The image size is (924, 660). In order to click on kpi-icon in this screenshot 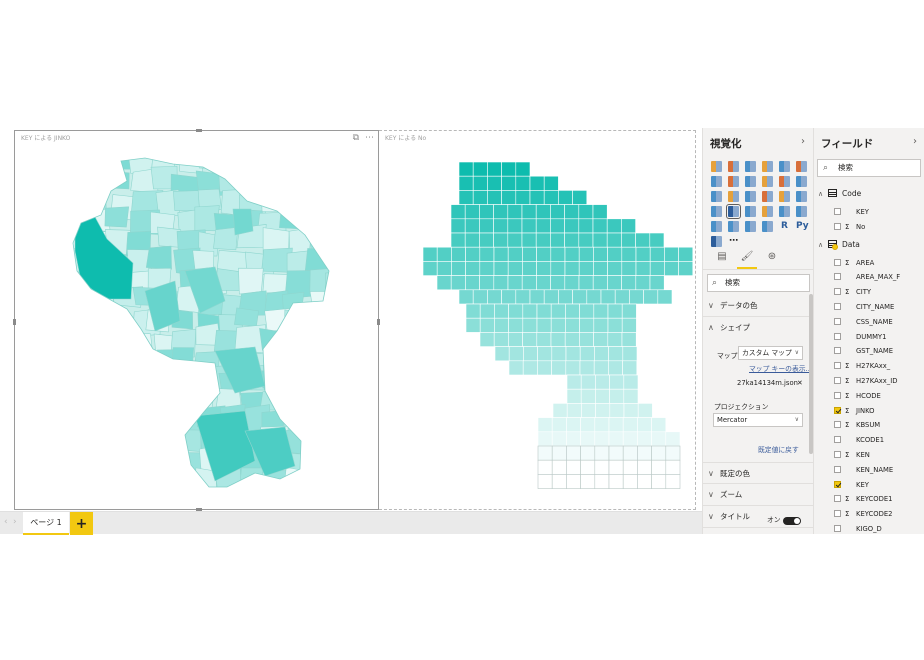, I will do `click(716, 226)`.